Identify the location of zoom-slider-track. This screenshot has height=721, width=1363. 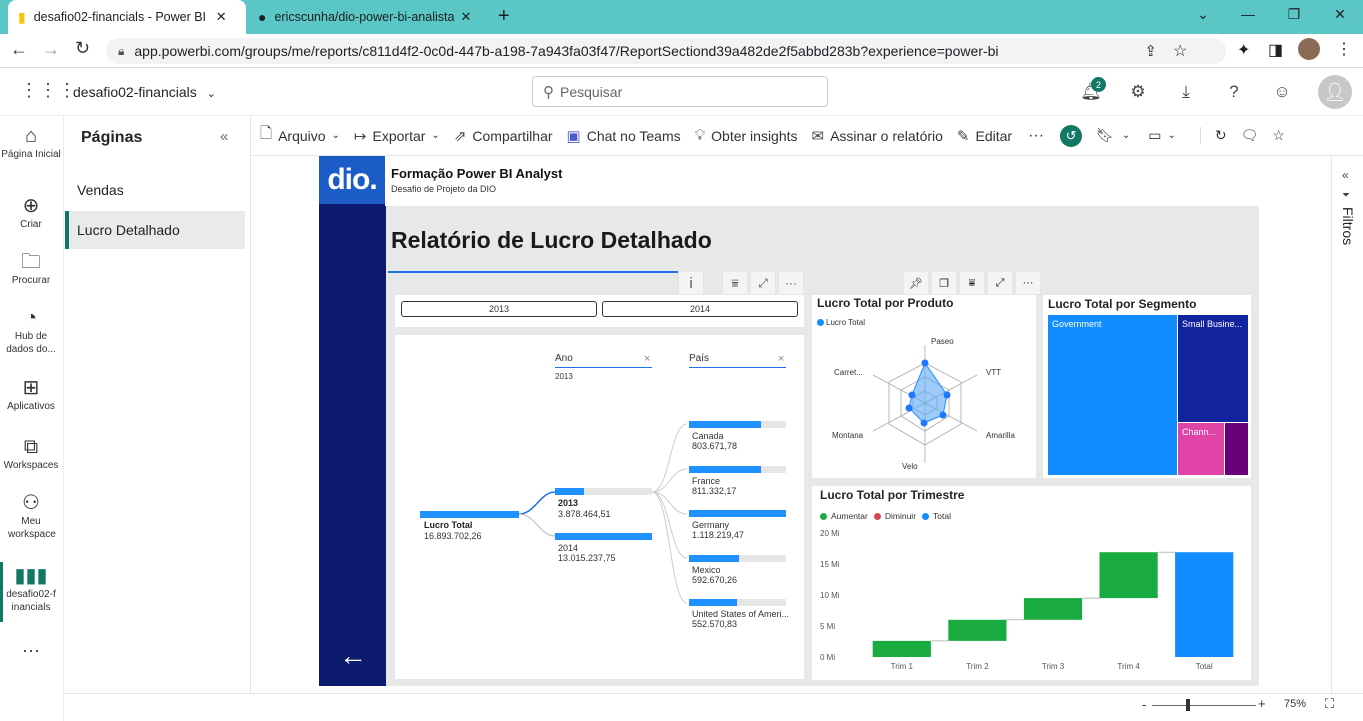
(1204, 705).